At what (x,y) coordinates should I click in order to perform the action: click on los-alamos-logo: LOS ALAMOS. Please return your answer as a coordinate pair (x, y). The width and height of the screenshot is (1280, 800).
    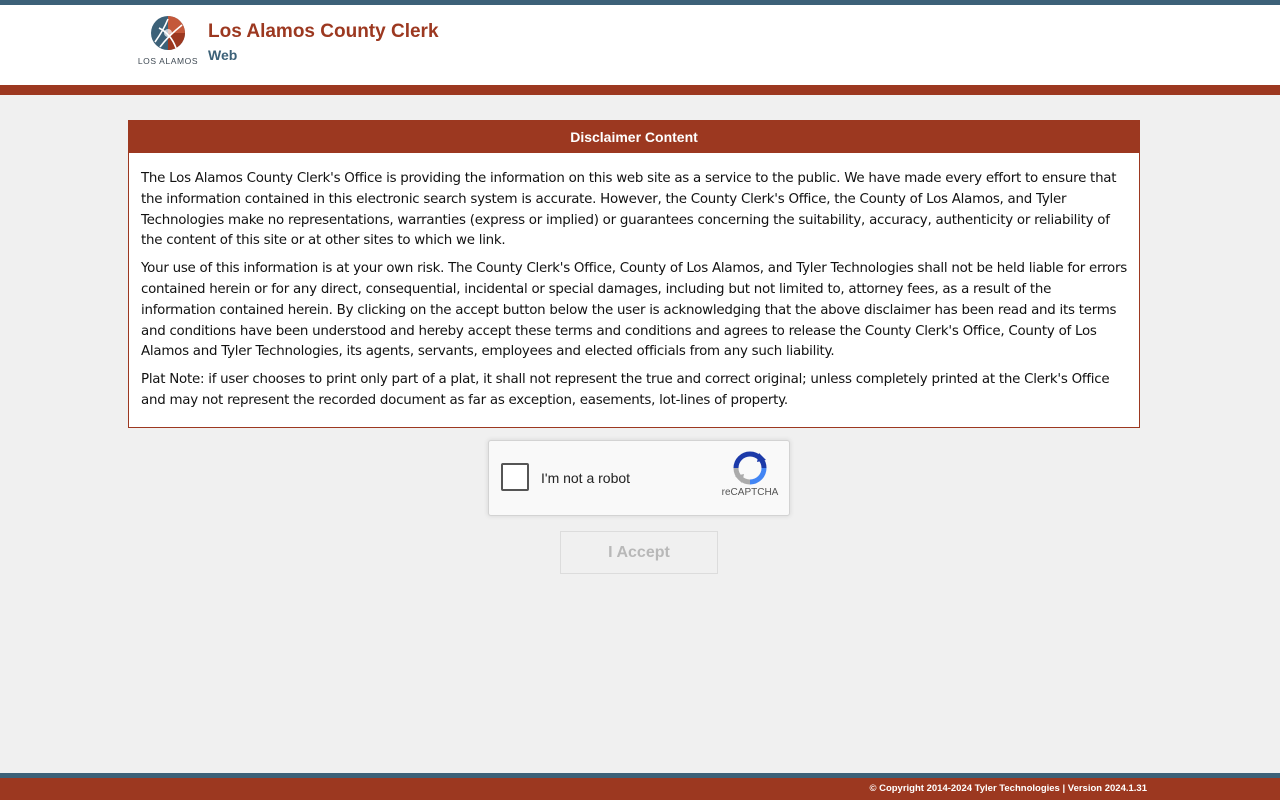
    Looking at the image, I should click on (168, 41).